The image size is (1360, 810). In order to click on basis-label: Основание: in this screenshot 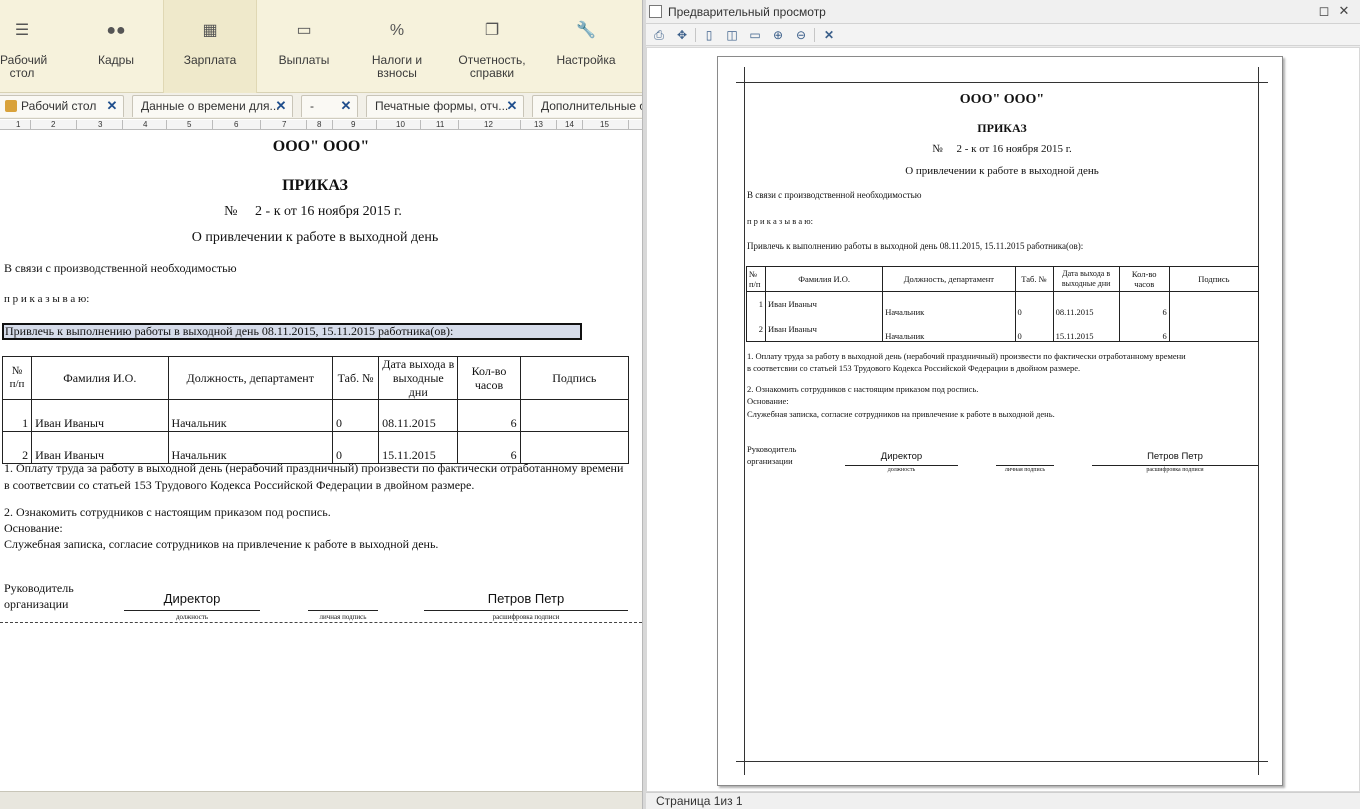, I will do `click(768, 401)`.